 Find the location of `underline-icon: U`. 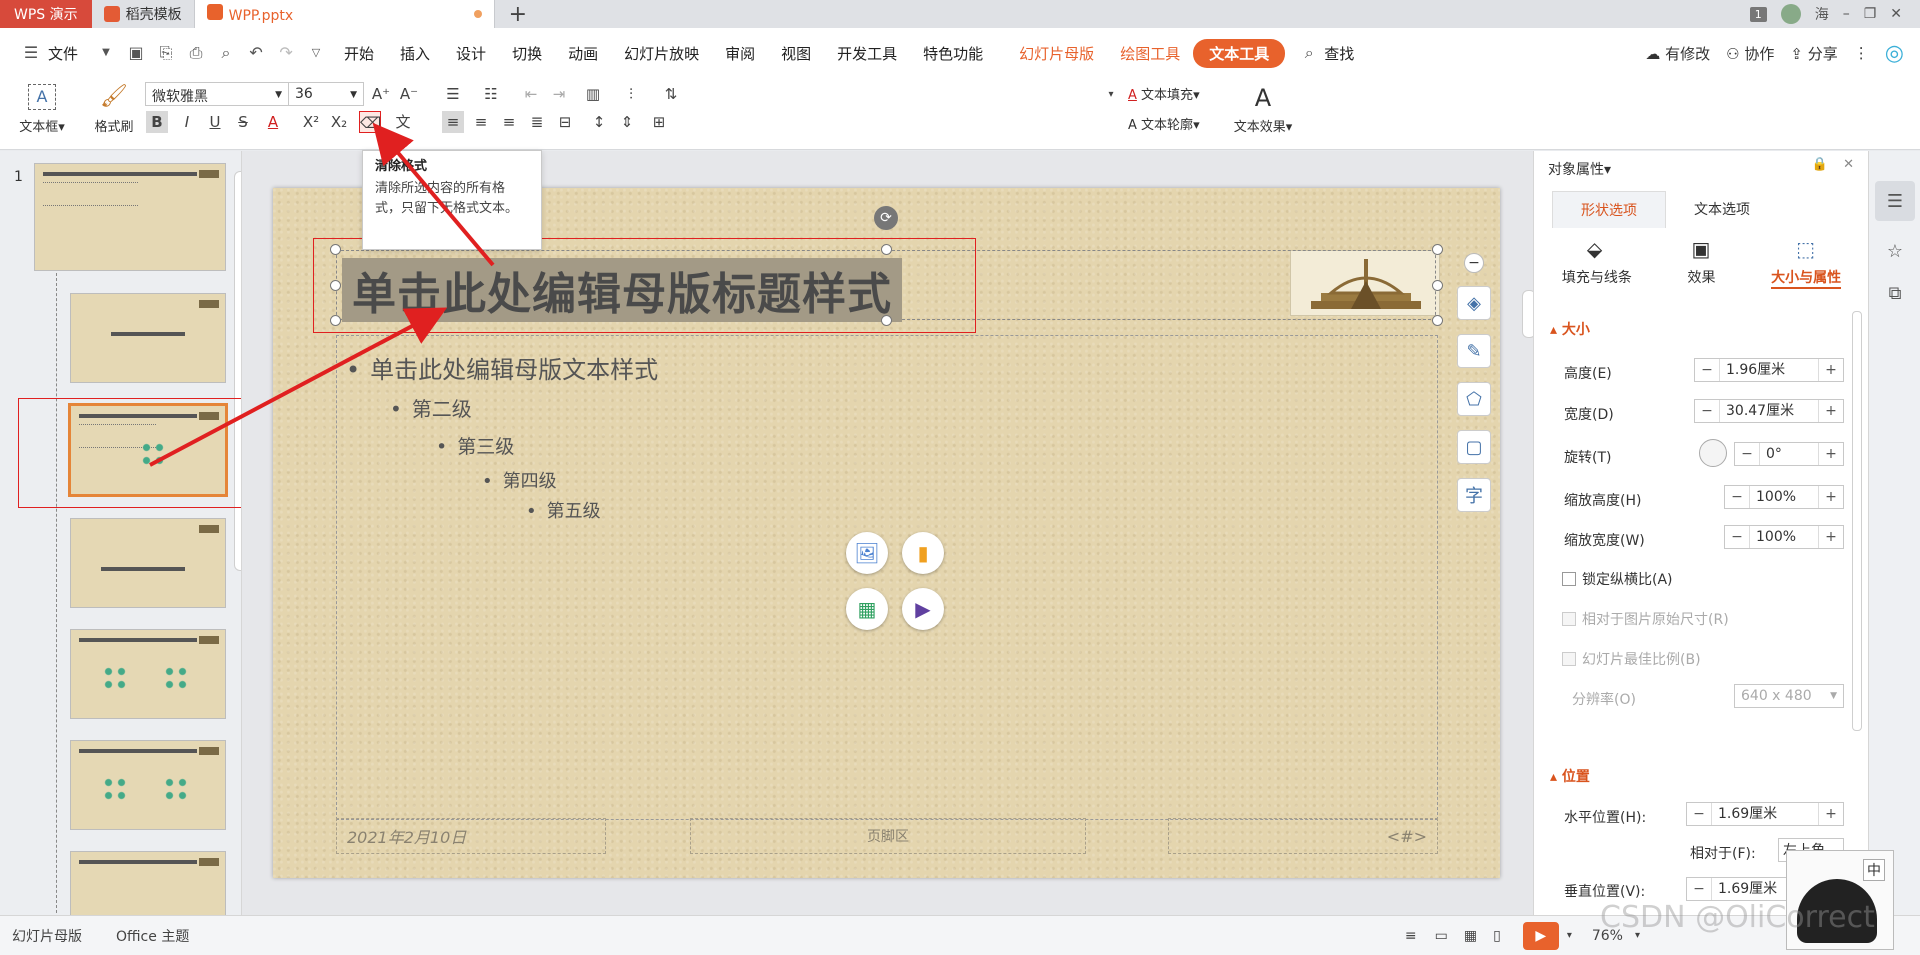

underline-icon: U is located at coordinates (215, 122).